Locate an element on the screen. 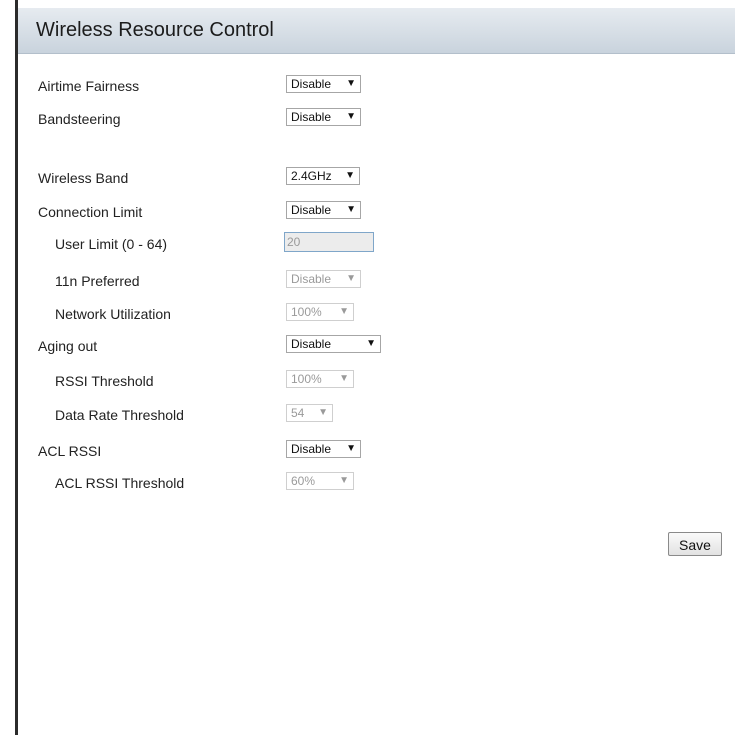 The height and width of the screenshot is (735, 735). bandsteering-label: Bandsteering is located at coordinates (79, 119).